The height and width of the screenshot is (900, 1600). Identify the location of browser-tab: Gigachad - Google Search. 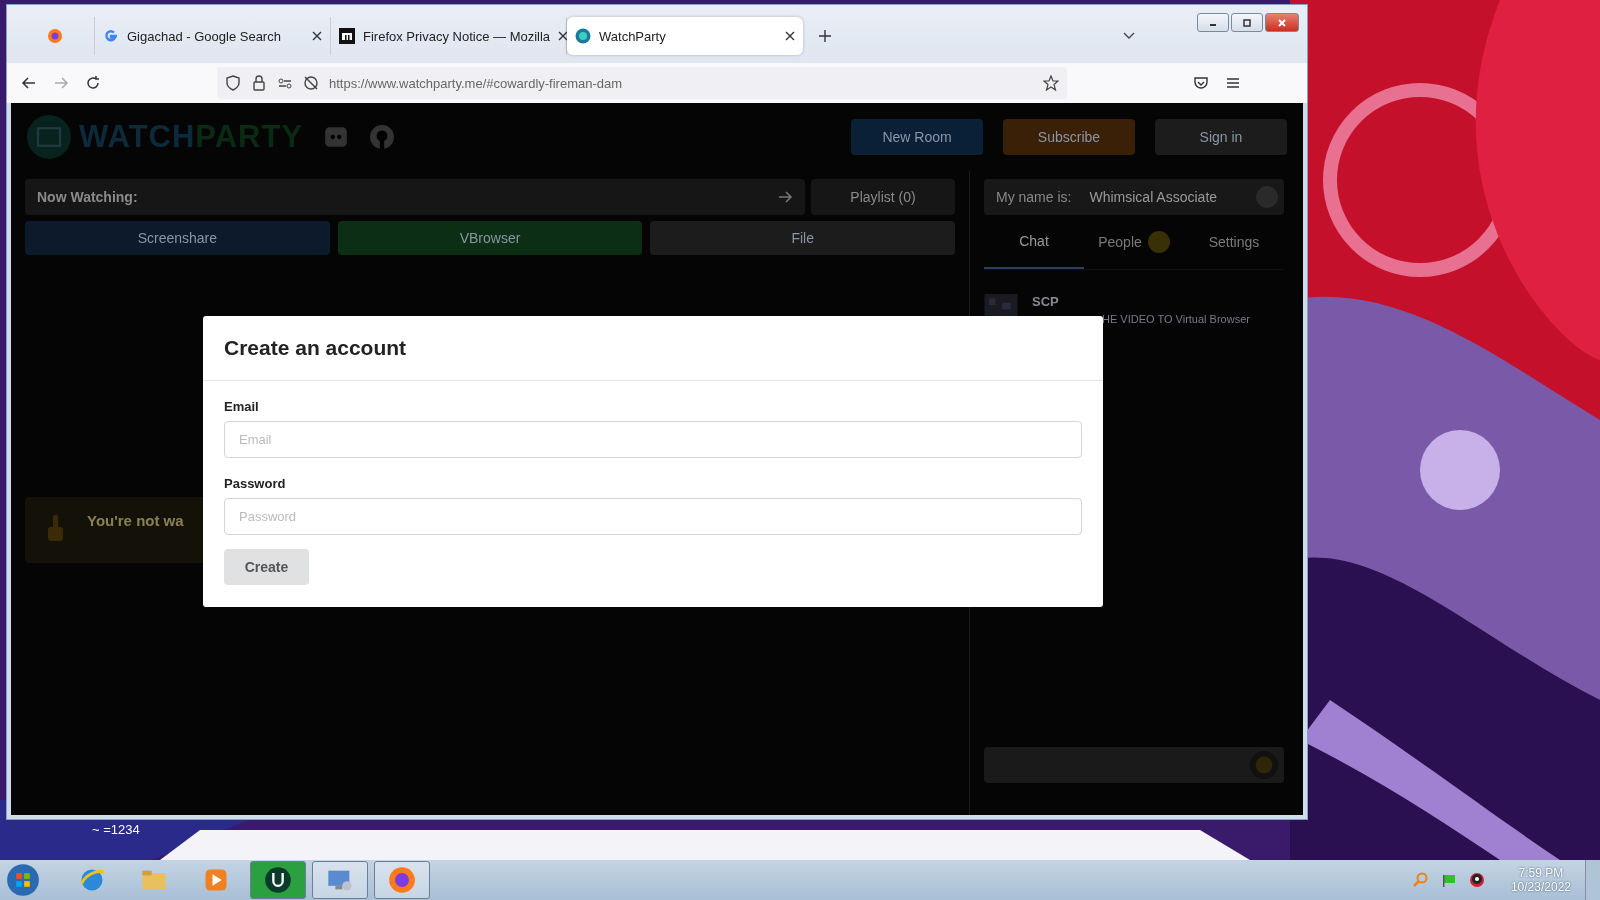
(213, 36).